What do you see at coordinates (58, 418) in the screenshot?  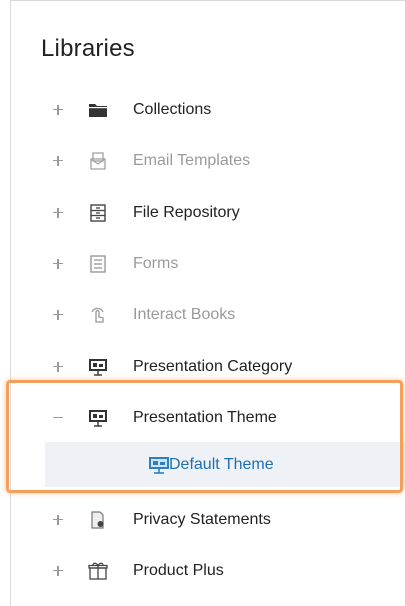 I see `collapse-icon` at bounding box center [58, 418].